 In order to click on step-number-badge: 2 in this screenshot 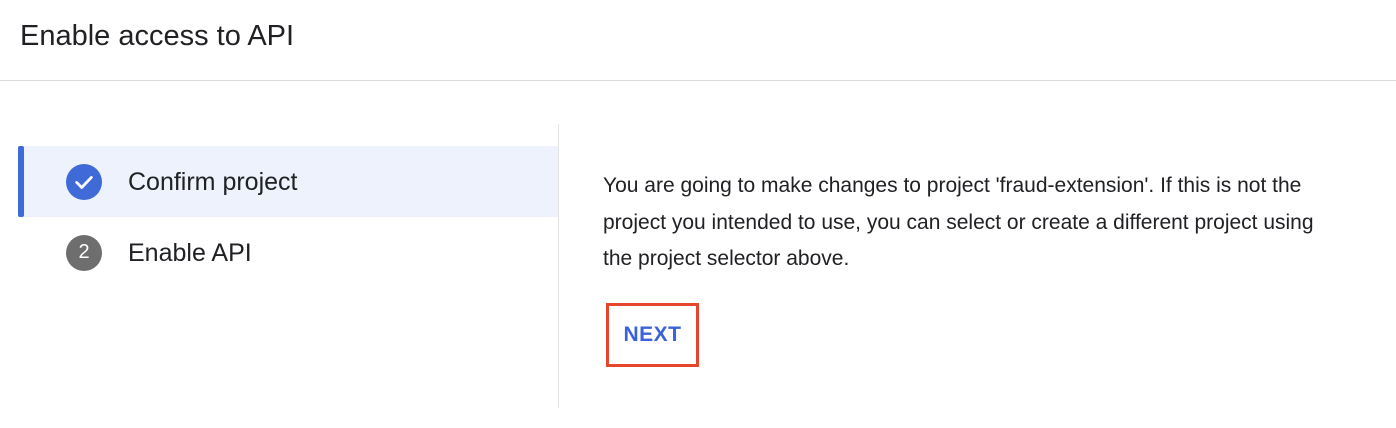, I will do `click(84, 252)`.